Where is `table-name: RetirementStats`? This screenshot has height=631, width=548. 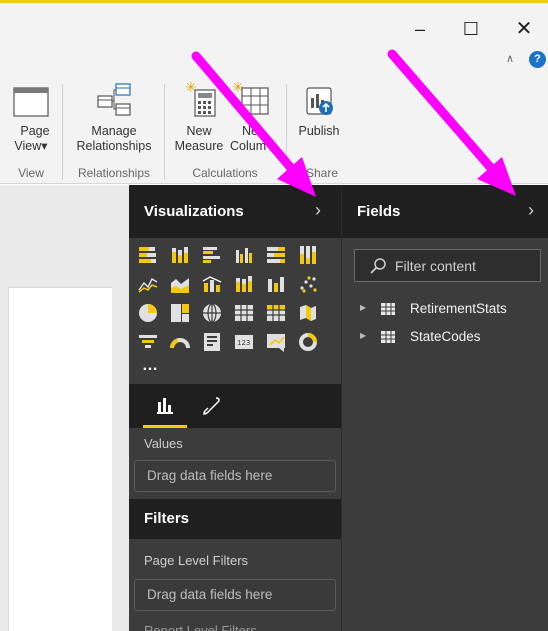
table-name: RetirementStats is located at coordinates (458, 308).